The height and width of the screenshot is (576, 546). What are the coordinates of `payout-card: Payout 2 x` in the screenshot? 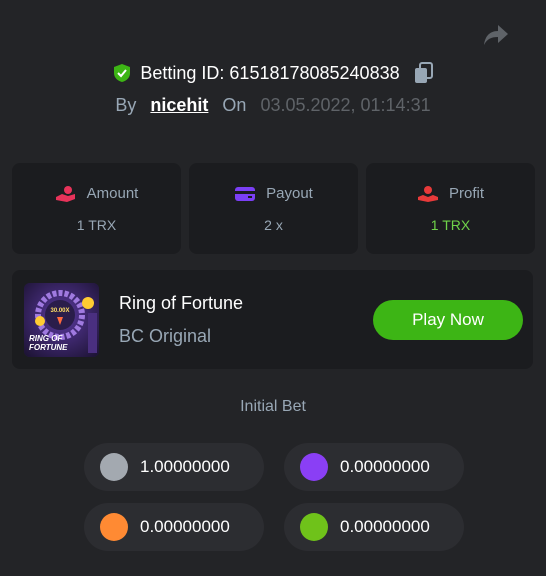 It's located at (273, 208).